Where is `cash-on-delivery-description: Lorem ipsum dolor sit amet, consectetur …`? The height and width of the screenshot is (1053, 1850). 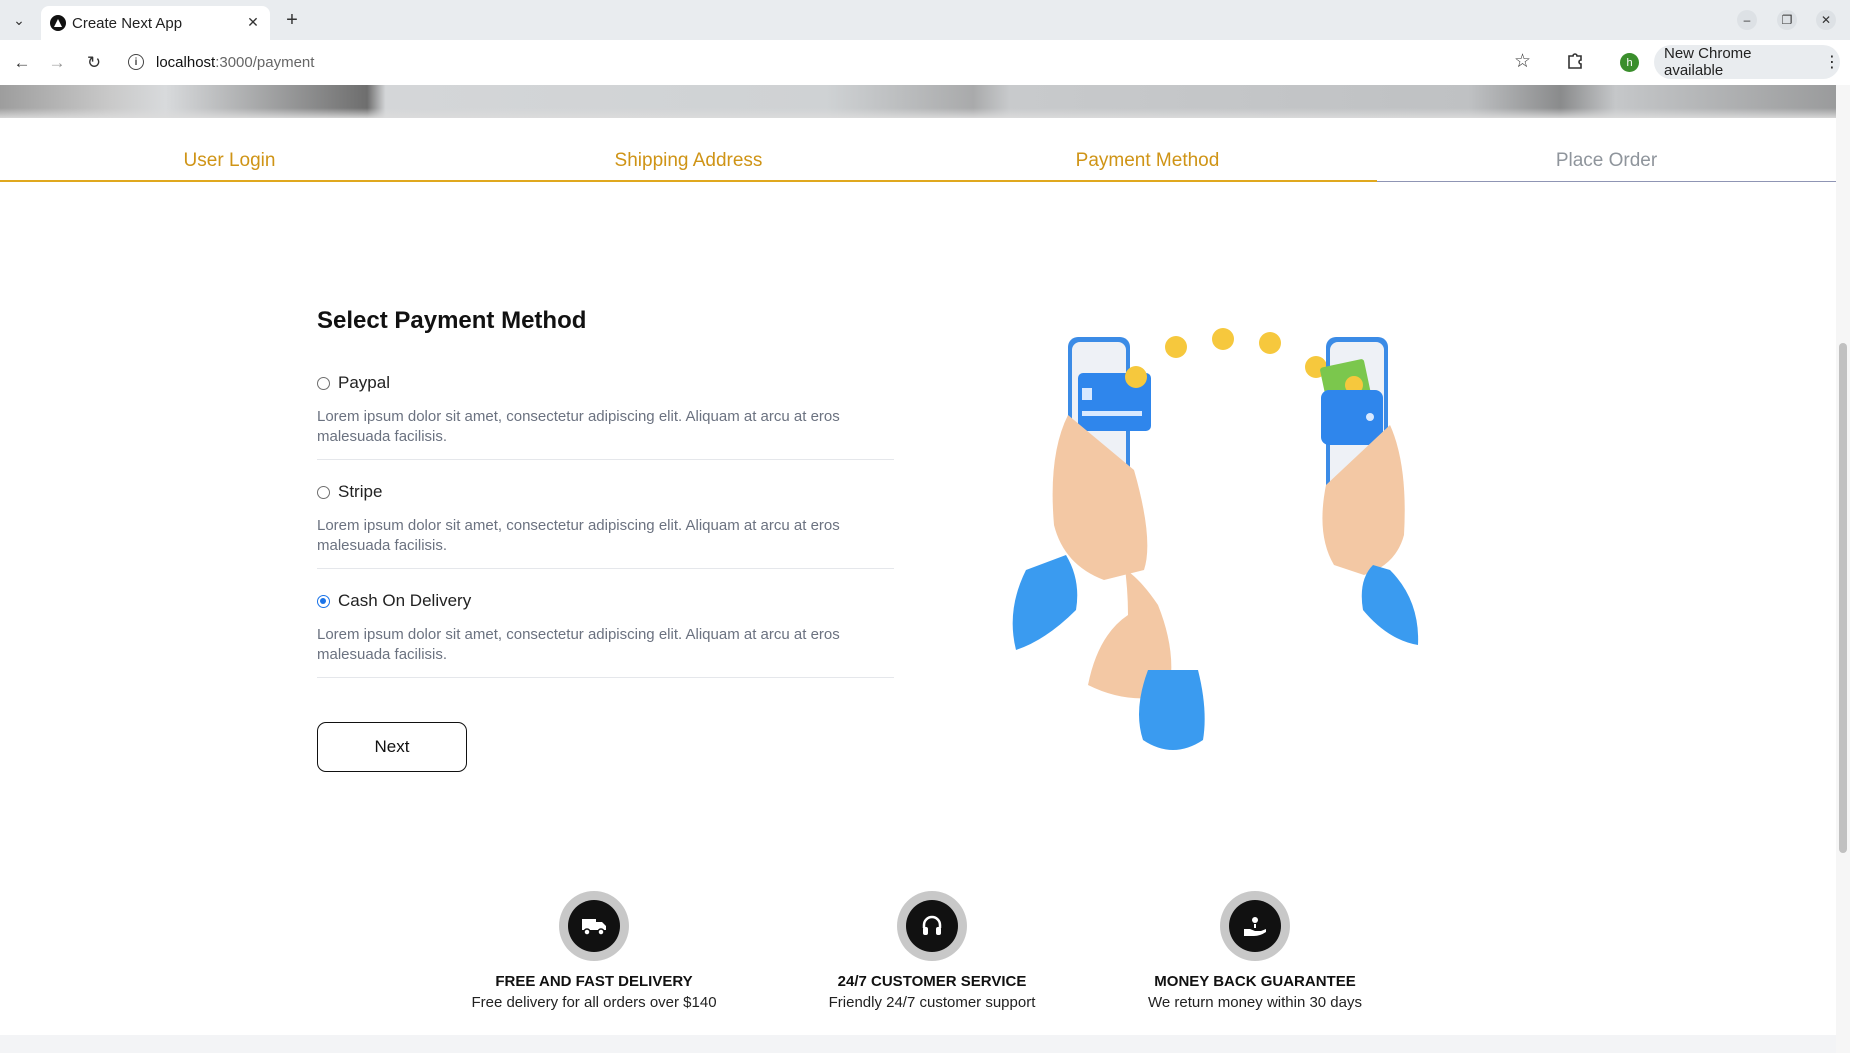 cash-on-delivery-description: Lorem ipsum dolor sit amet, consectetur … is located at coordinates (578, 644).